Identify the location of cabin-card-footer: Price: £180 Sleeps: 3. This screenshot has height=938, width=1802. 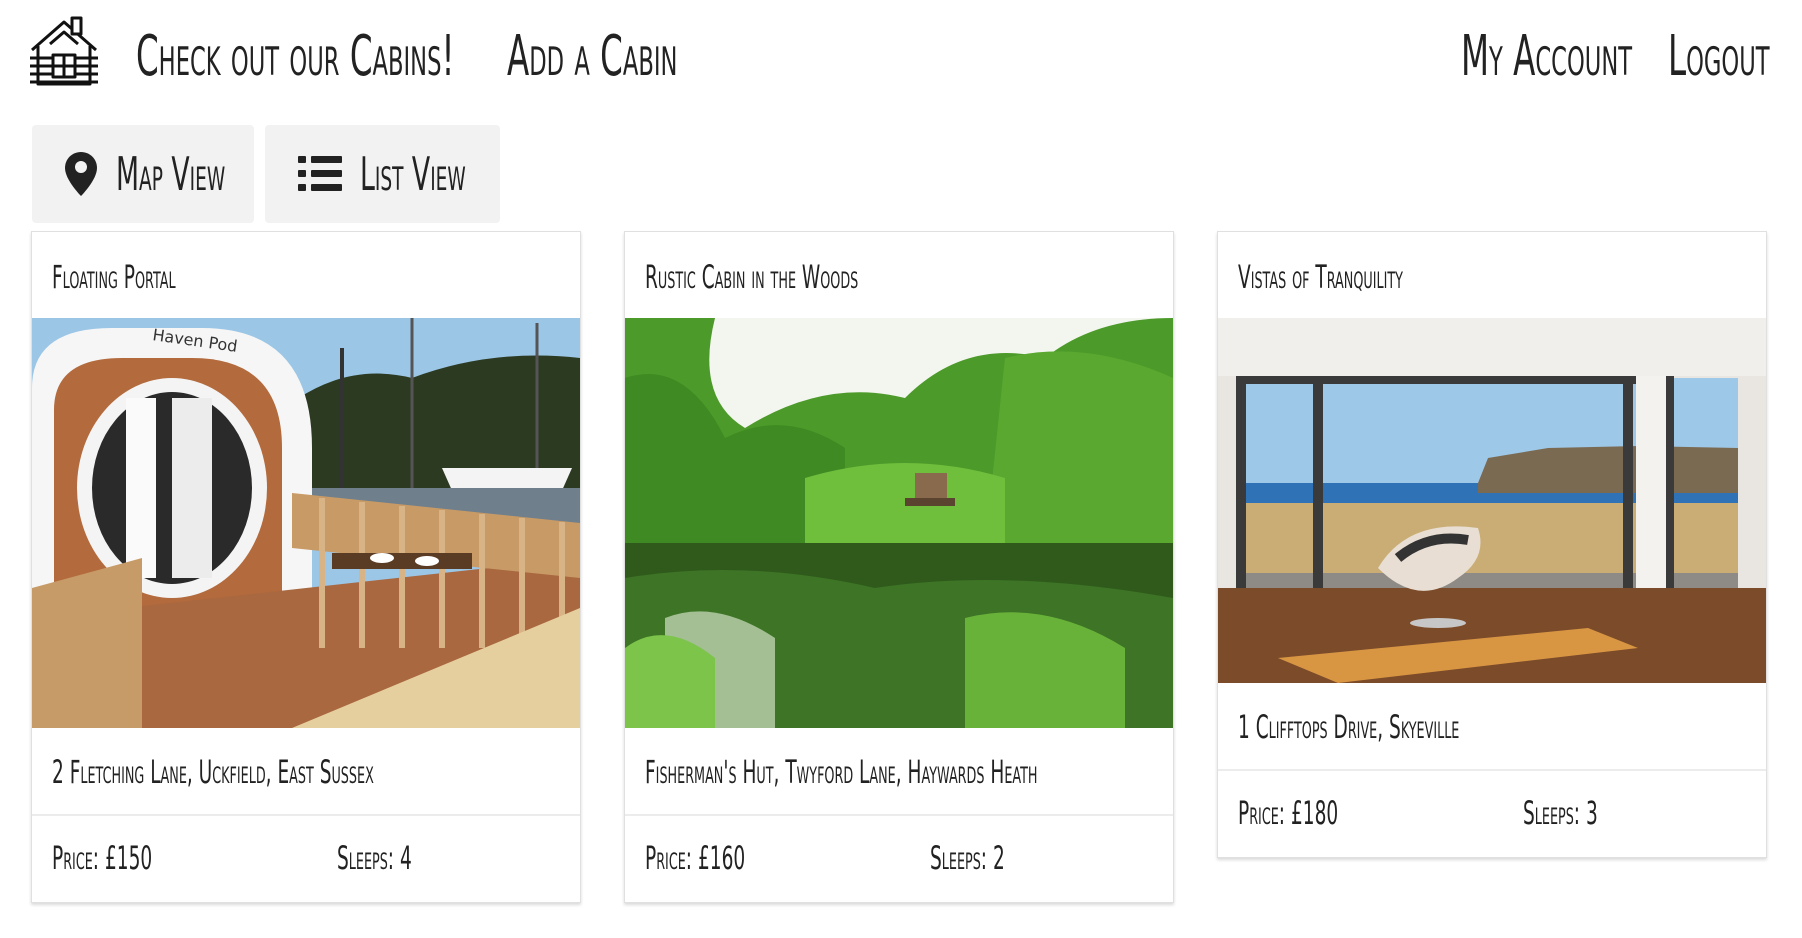
(1492, 814).